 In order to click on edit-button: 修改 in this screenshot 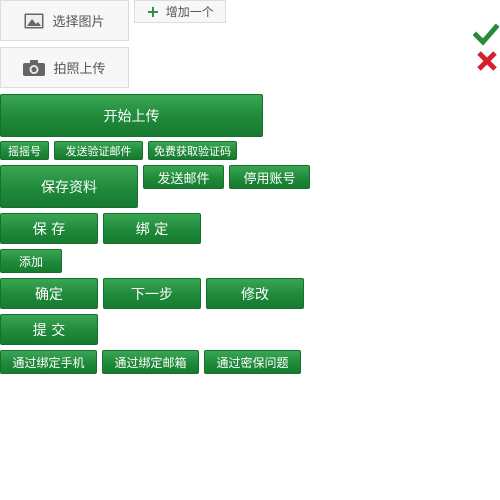, I will do `click(255, 293)`.